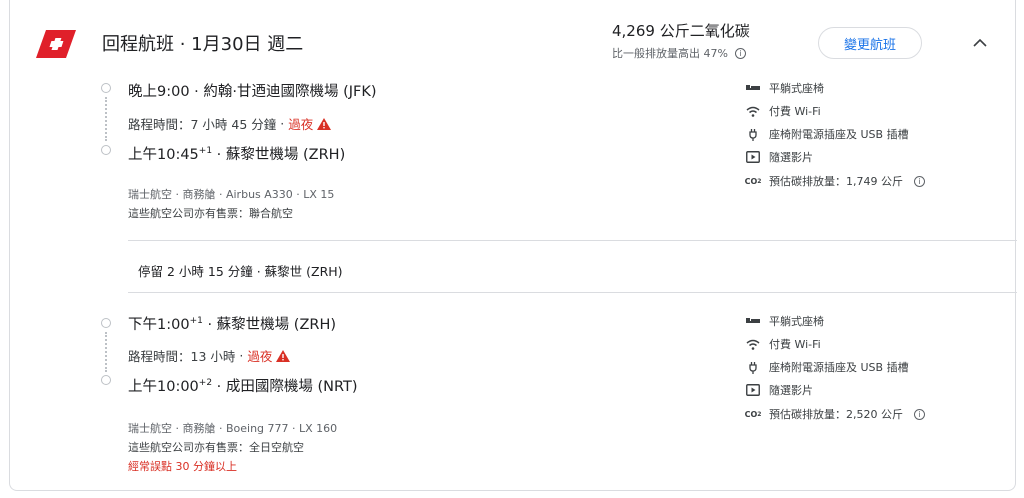 The image size is (1024, 498). I want to click on layover-divider-top, so click(572, 240).